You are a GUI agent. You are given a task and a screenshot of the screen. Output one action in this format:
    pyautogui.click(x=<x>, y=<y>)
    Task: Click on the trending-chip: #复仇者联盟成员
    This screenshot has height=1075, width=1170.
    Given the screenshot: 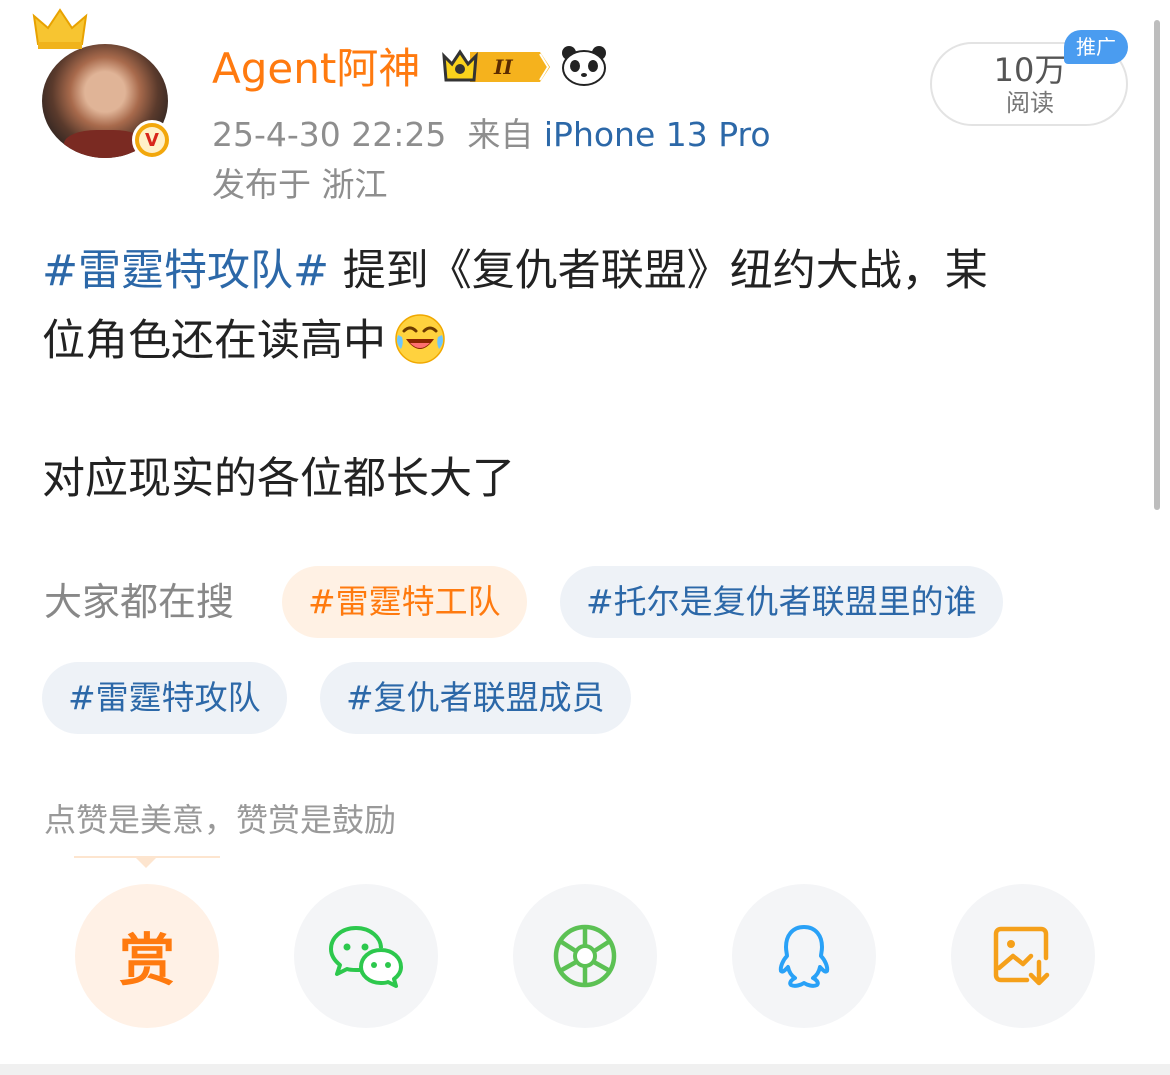 What is the action you would take?
    pyautogui.click(x=475, y=698)
    